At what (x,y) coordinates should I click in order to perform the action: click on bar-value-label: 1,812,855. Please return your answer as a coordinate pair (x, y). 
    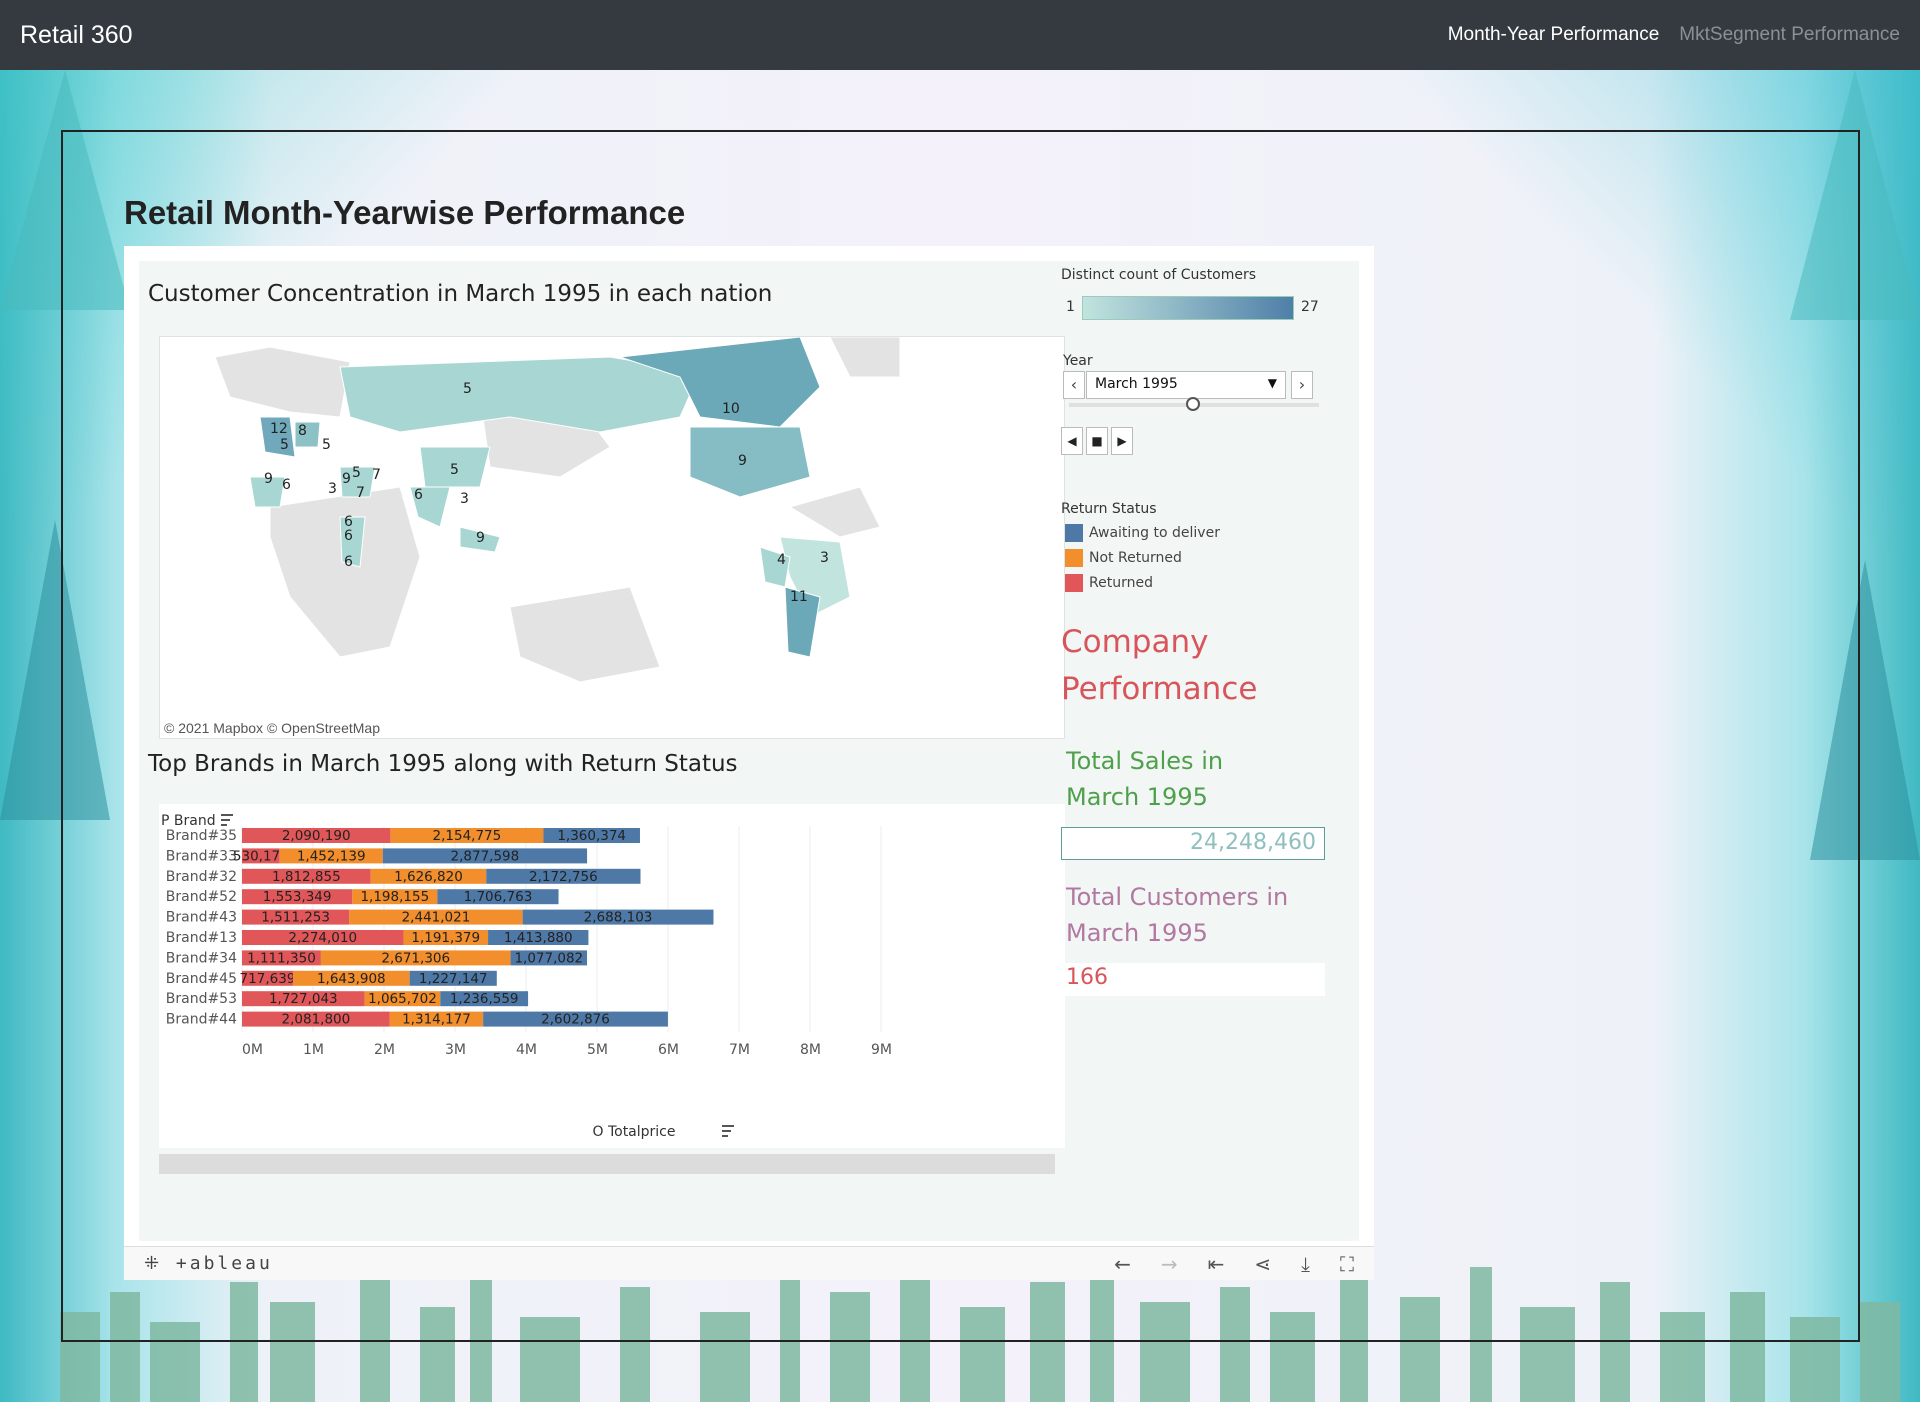
    Looking at the image, I should click on (306, 877).